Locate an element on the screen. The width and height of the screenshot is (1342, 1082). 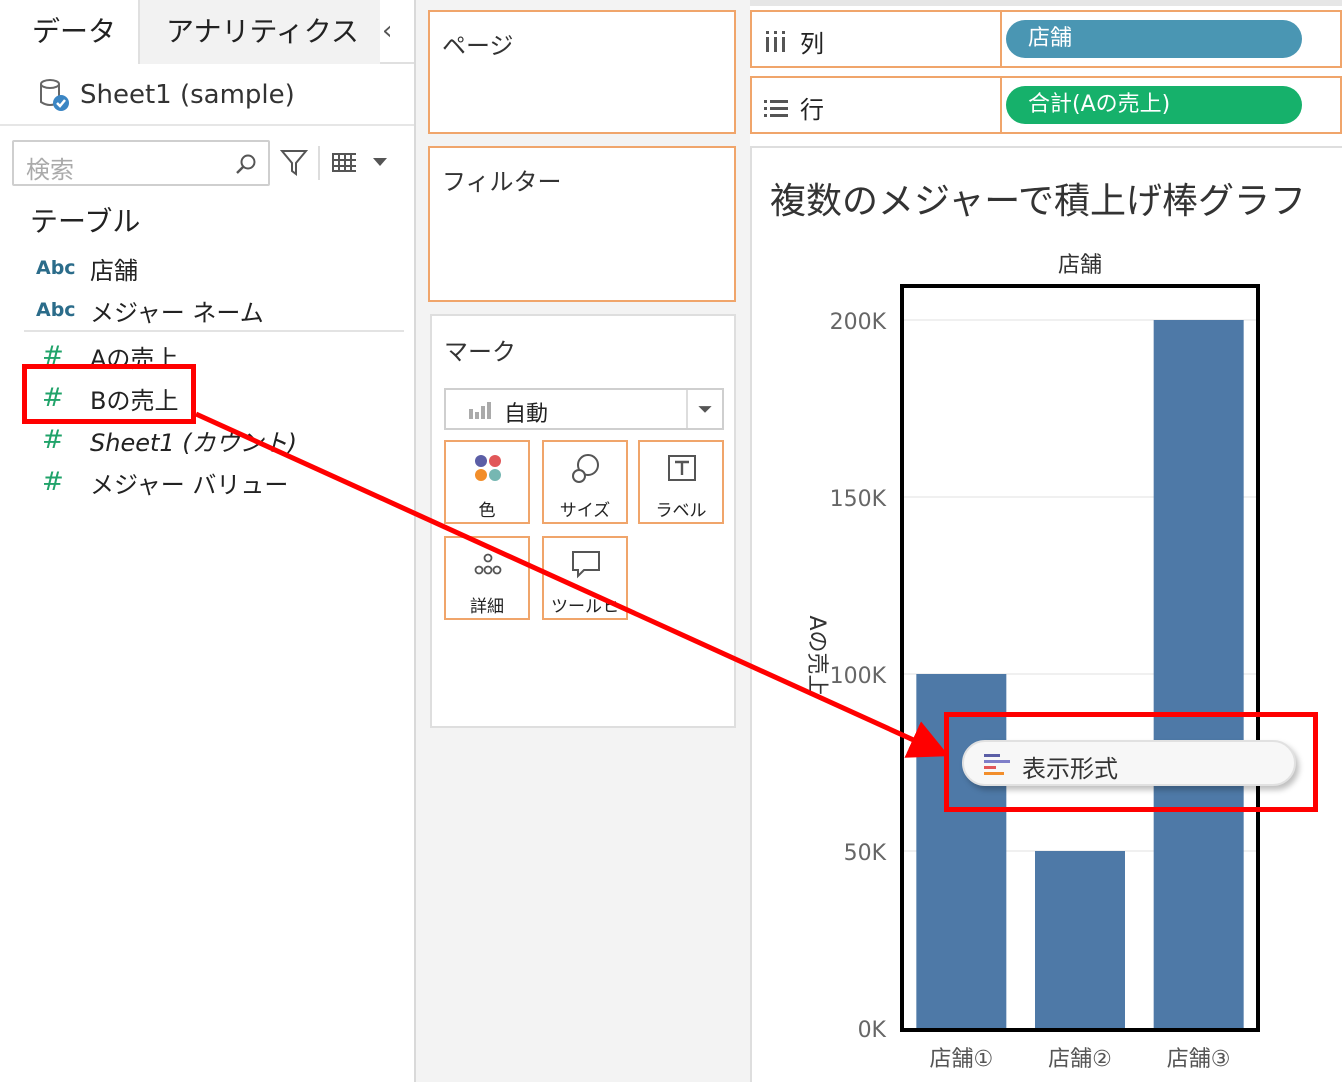
size-label: サイズ is located at coordinates (585, 511).